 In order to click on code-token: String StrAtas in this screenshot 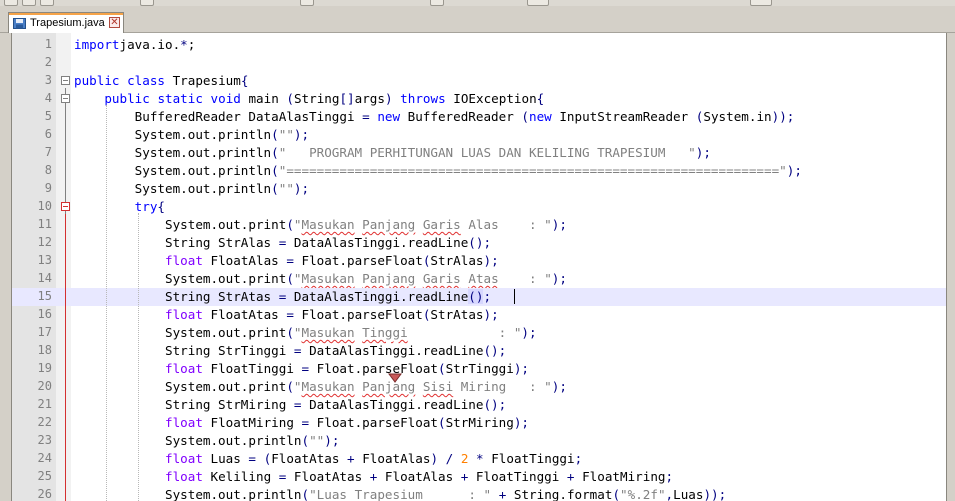, I will do `click(176, 296)`.